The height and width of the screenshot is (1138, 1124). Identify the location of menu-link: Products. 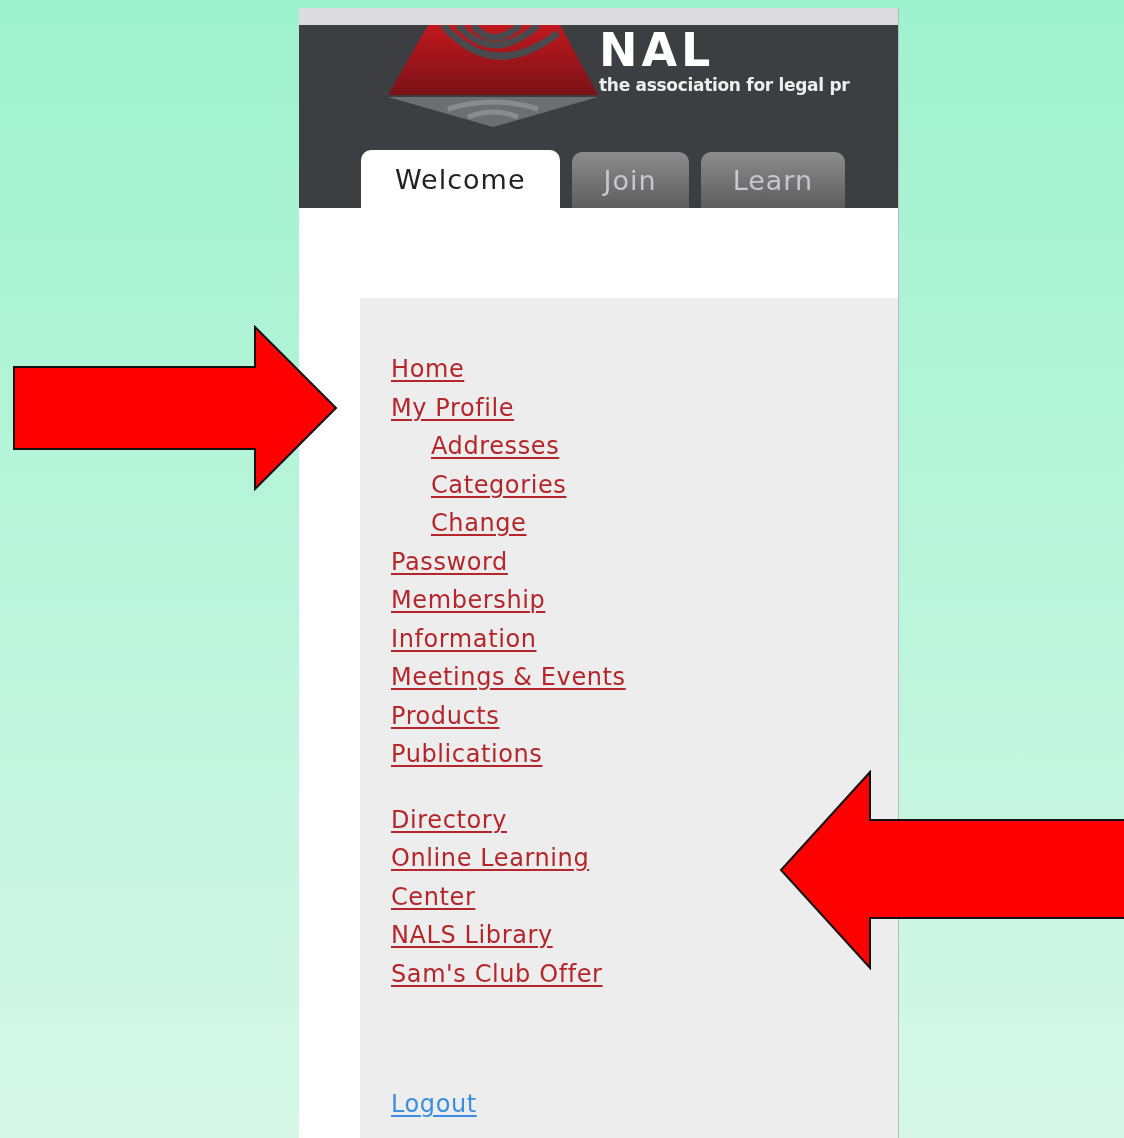
(445, 715).